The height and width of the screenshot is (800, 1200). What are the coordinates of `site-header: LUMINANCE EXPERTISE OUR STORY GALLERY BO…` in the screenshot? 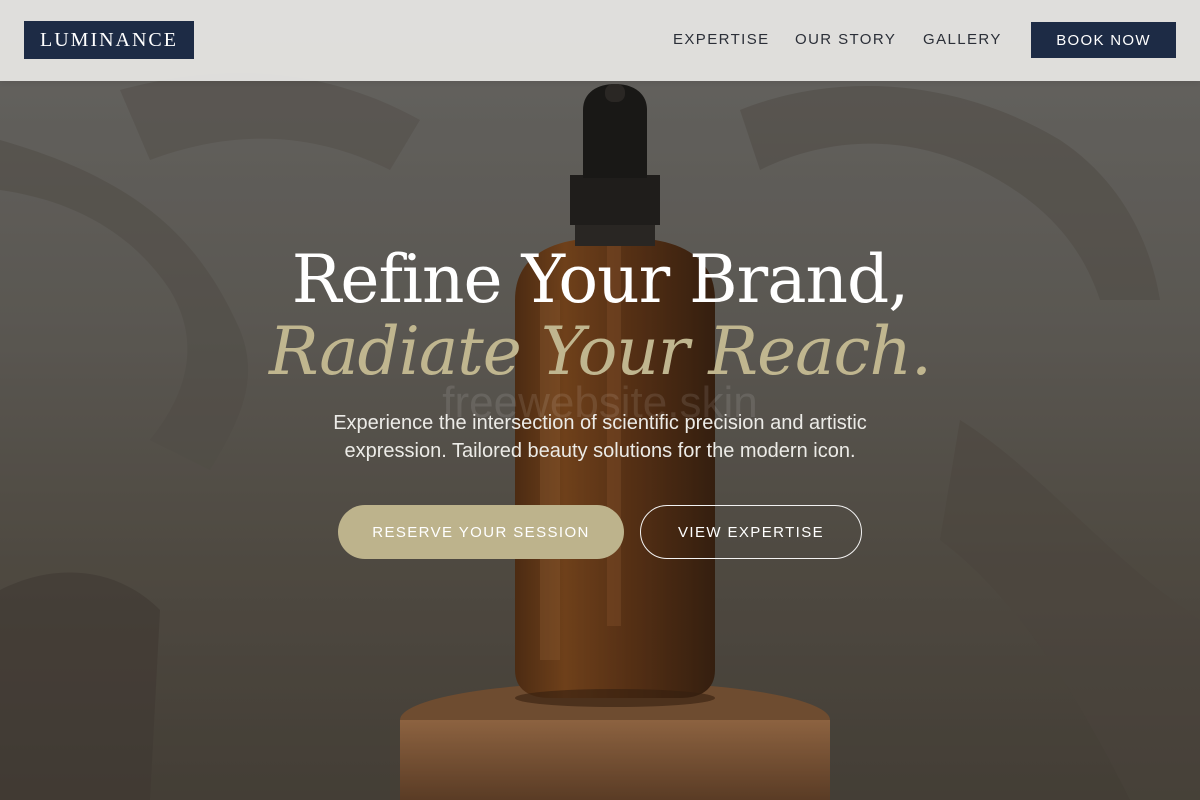 It's located at (600, 40).